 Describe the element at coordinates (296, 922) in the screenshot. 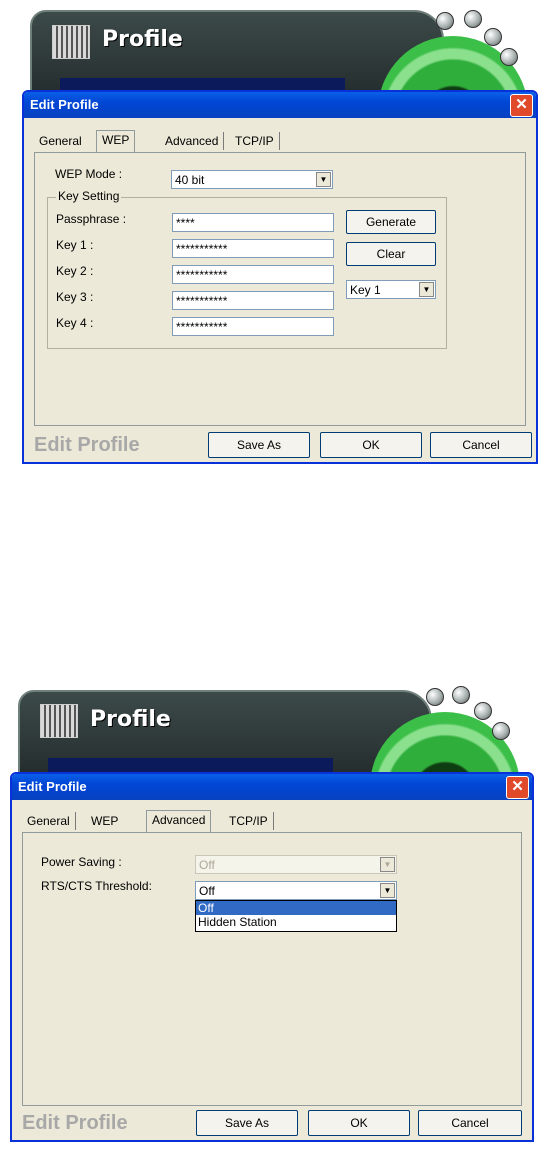

I see `dropdown-option-hidden-station: Hidden Station` at that location.